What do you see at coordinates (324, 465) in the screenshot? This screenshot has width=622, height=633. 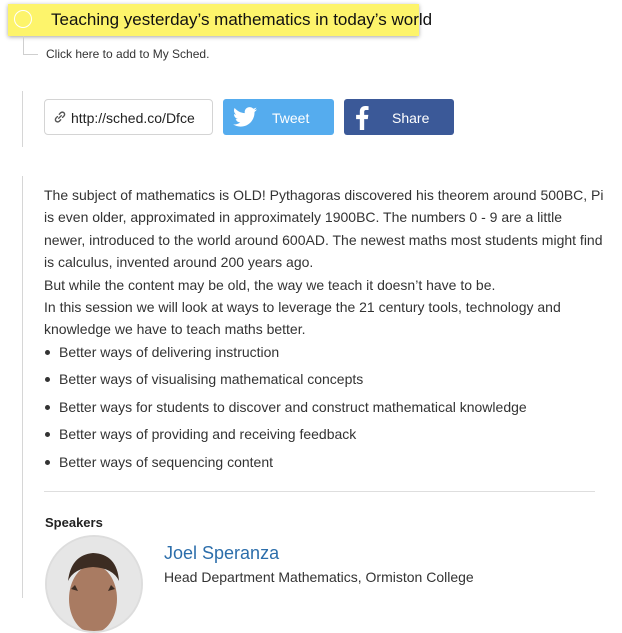 I see `list-item: Better ways of sequencing content` at bounding box center [324, 465].